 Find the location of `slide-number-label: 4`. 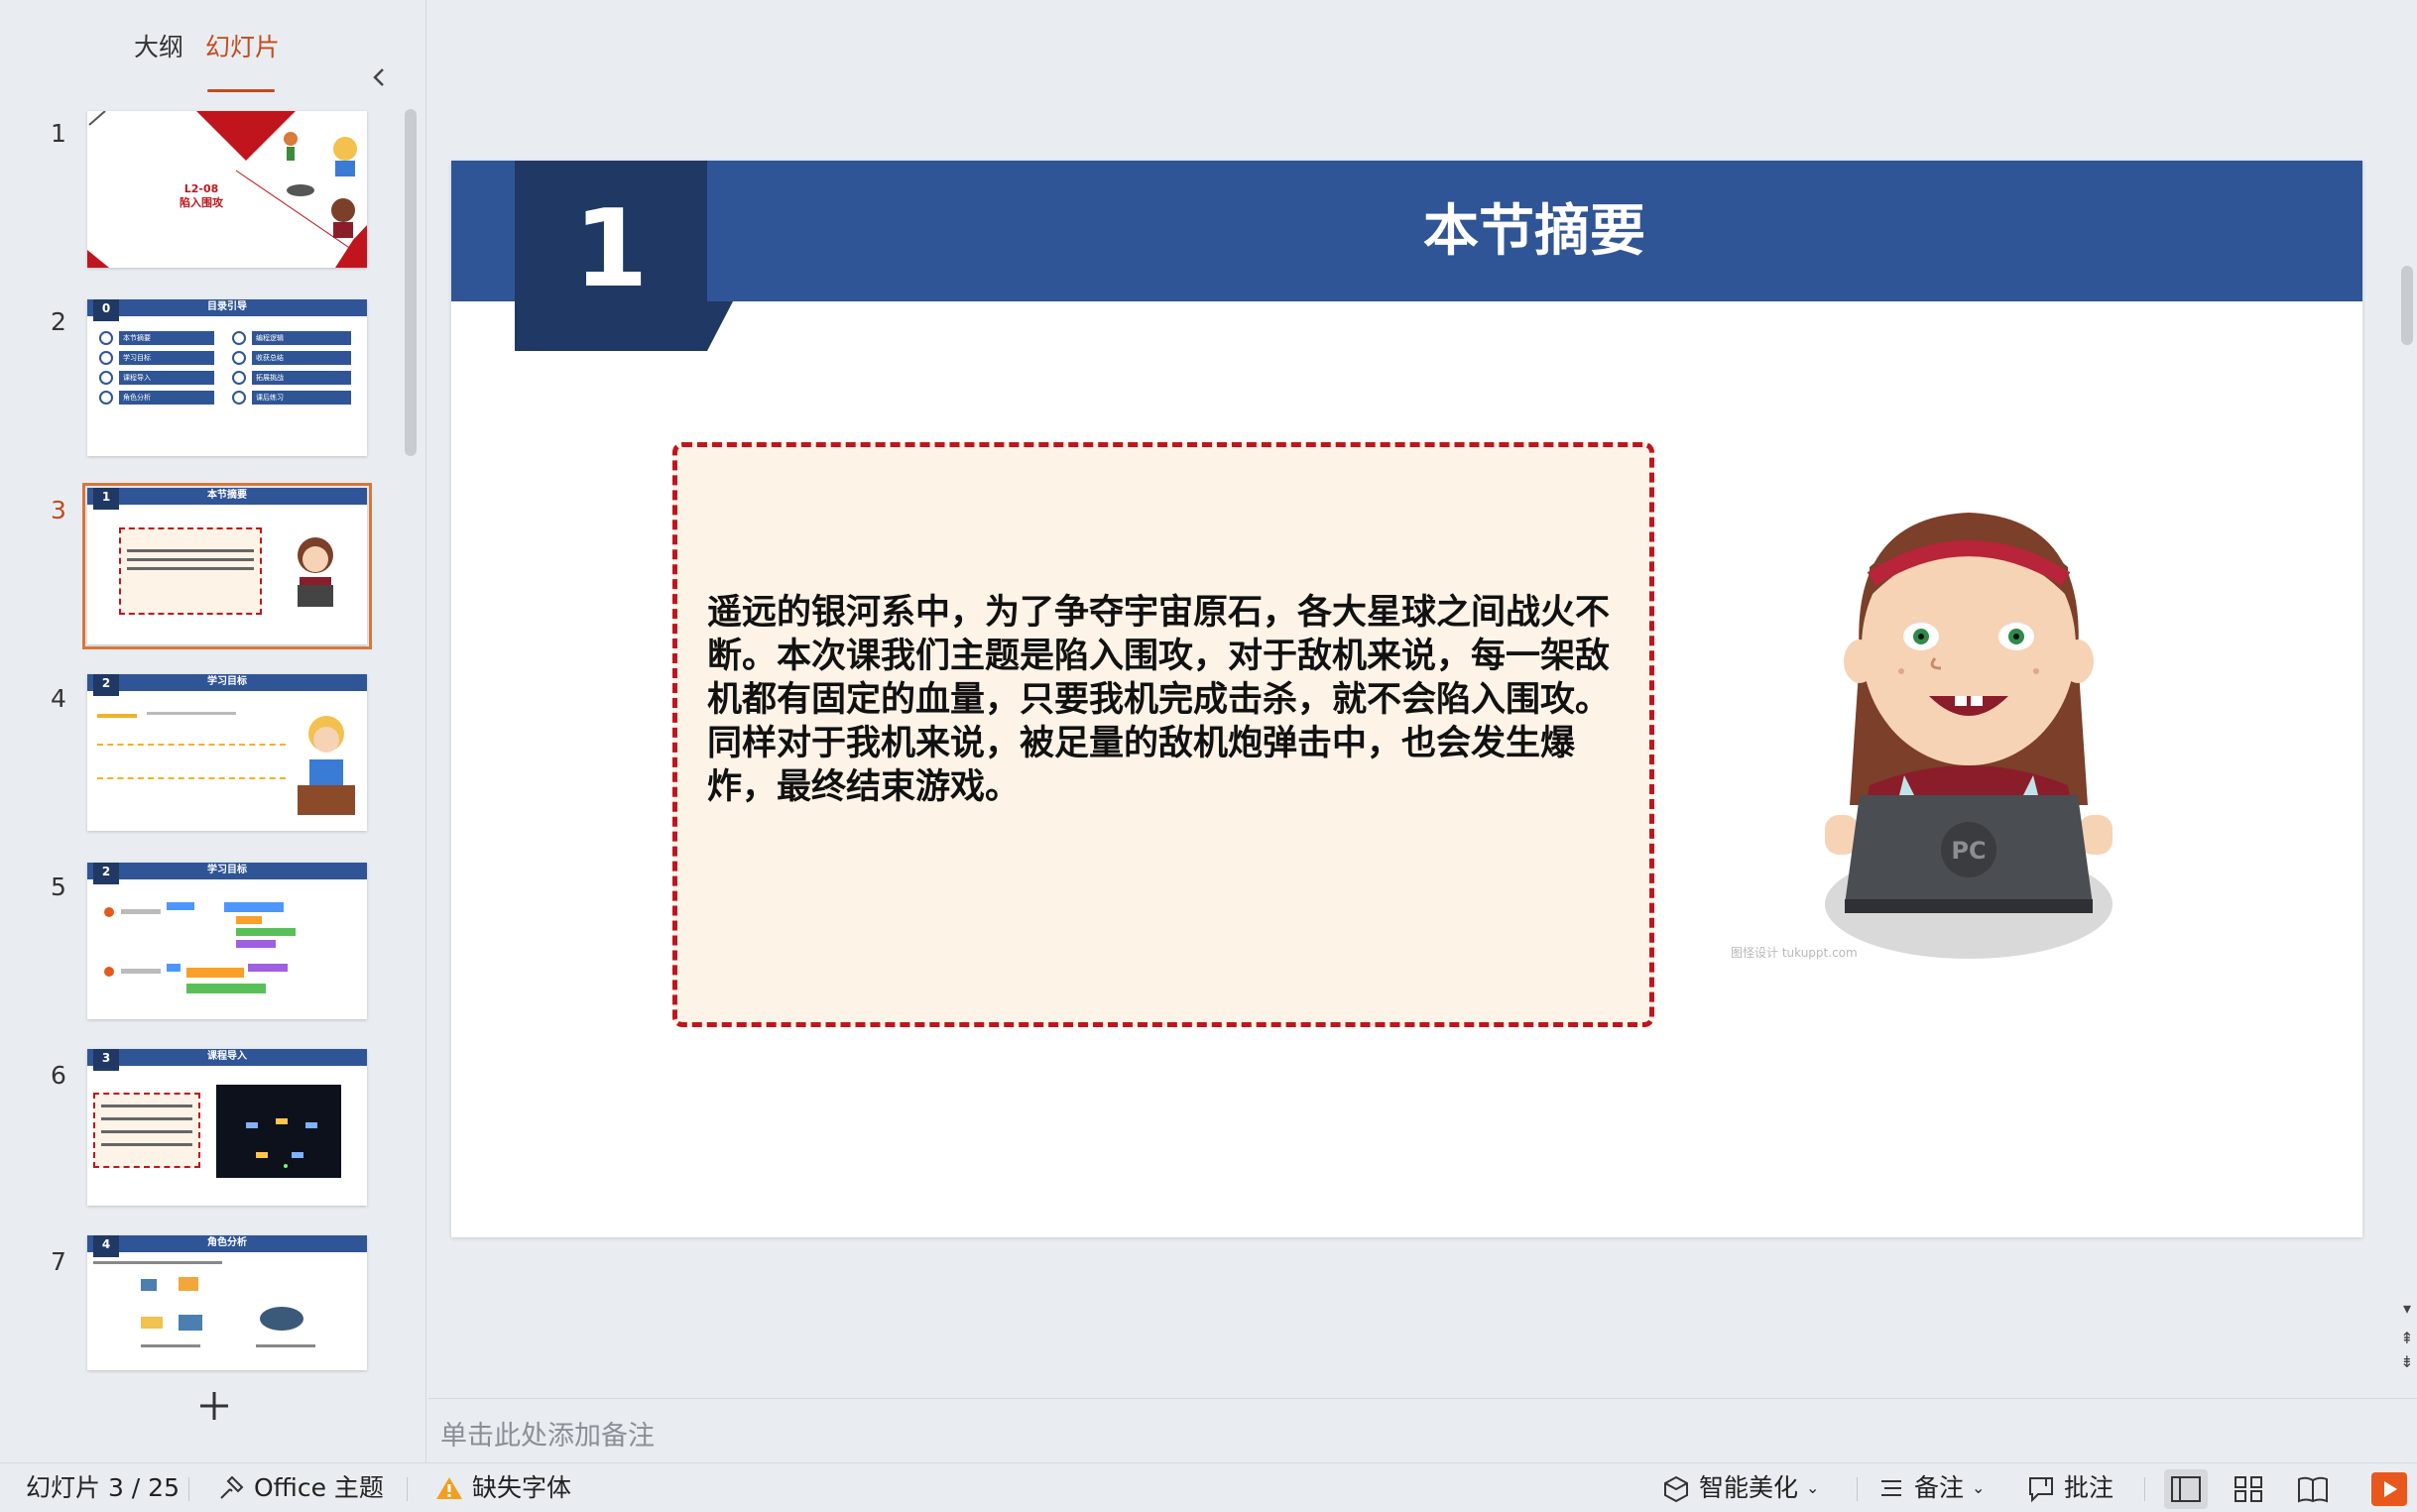

slide-number-label: 4 is located at coordinates (58, 698).